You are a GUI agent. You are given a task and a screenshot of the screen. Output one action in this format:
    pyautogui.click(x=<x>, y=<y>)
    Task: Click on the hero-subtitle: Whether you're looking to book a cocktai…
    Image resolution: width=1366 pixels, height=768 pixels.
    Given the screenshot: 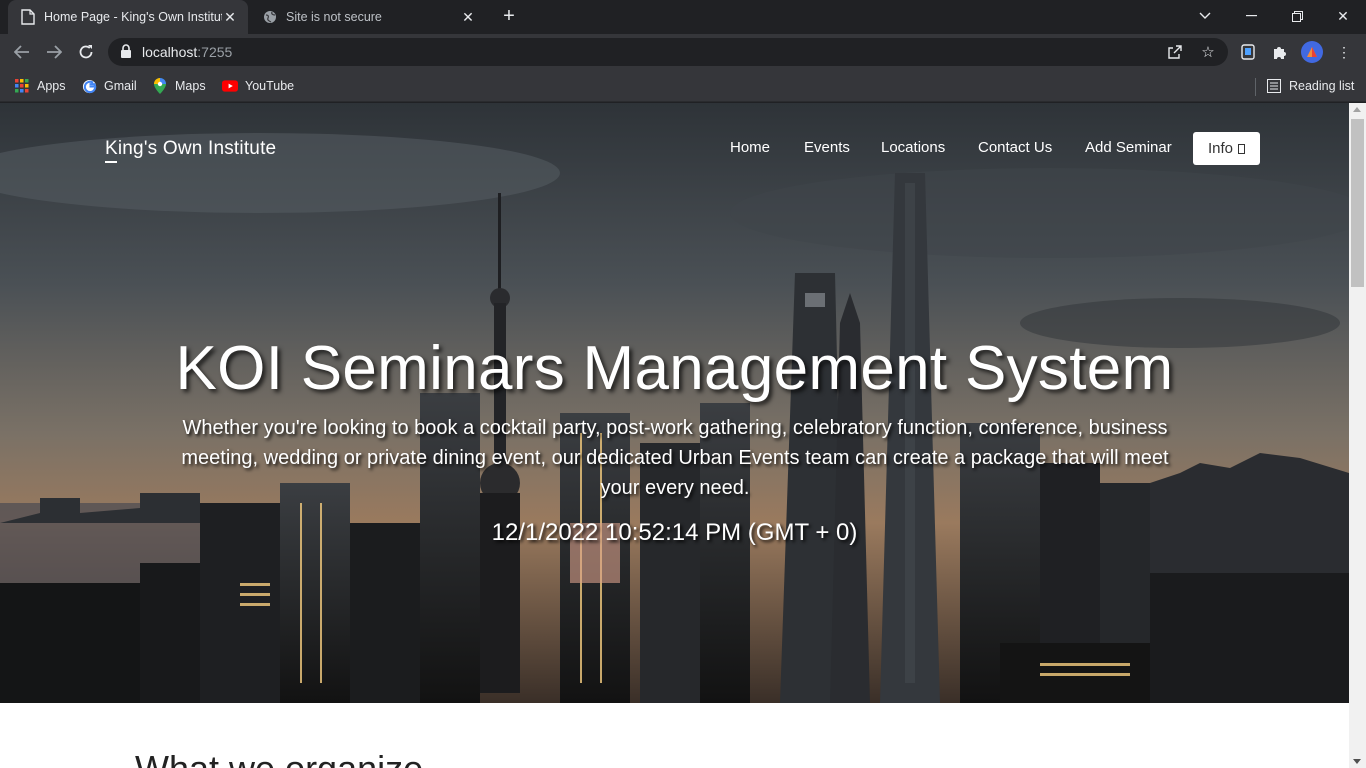 What is the action you would take?
    pyautogui.click(x=675, y=458)
    